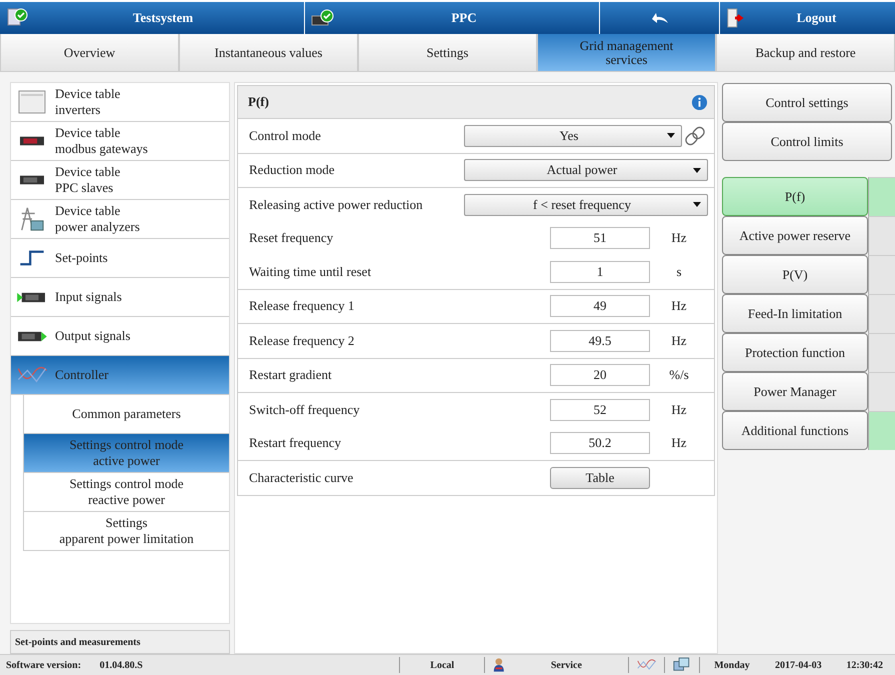 Image resolution: width=895 pixels, height=675 pixels. What do you see at coordinates (586, 170) in the screenshot?
I see `dropdown: Actual power` at bounding box center [586, 170].